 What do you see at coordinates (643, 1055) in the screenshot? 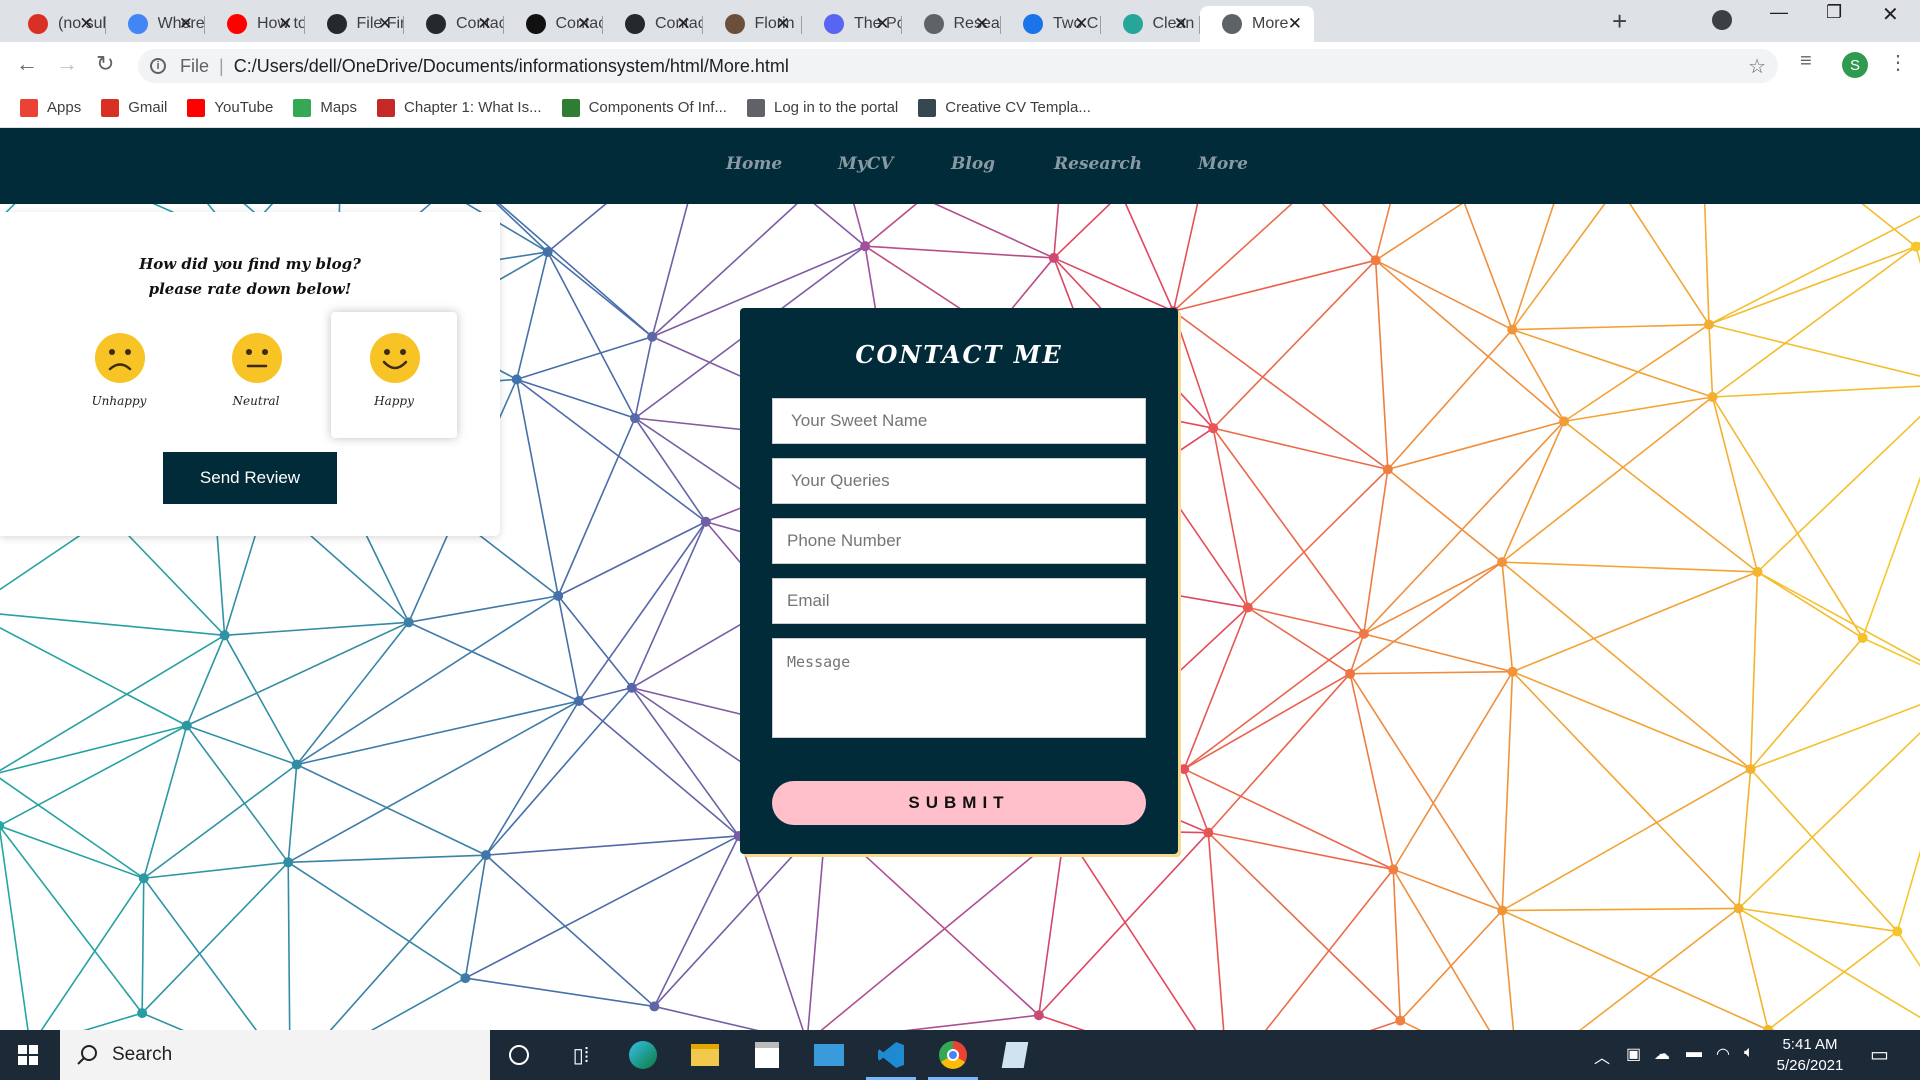
I see `edge-icon` at bounding box center [643, 1055].